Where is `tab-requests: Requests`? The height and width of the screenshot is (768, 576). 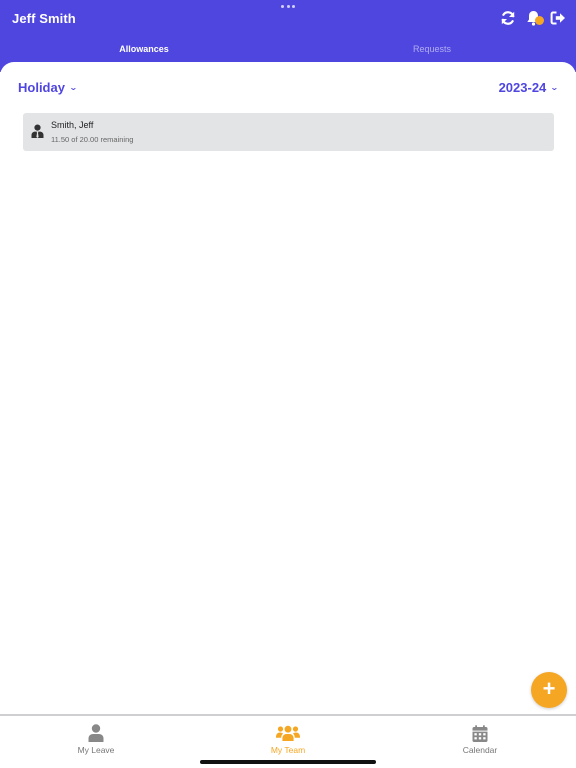 tab-requests: Requests is located at coordinates (432, 51).